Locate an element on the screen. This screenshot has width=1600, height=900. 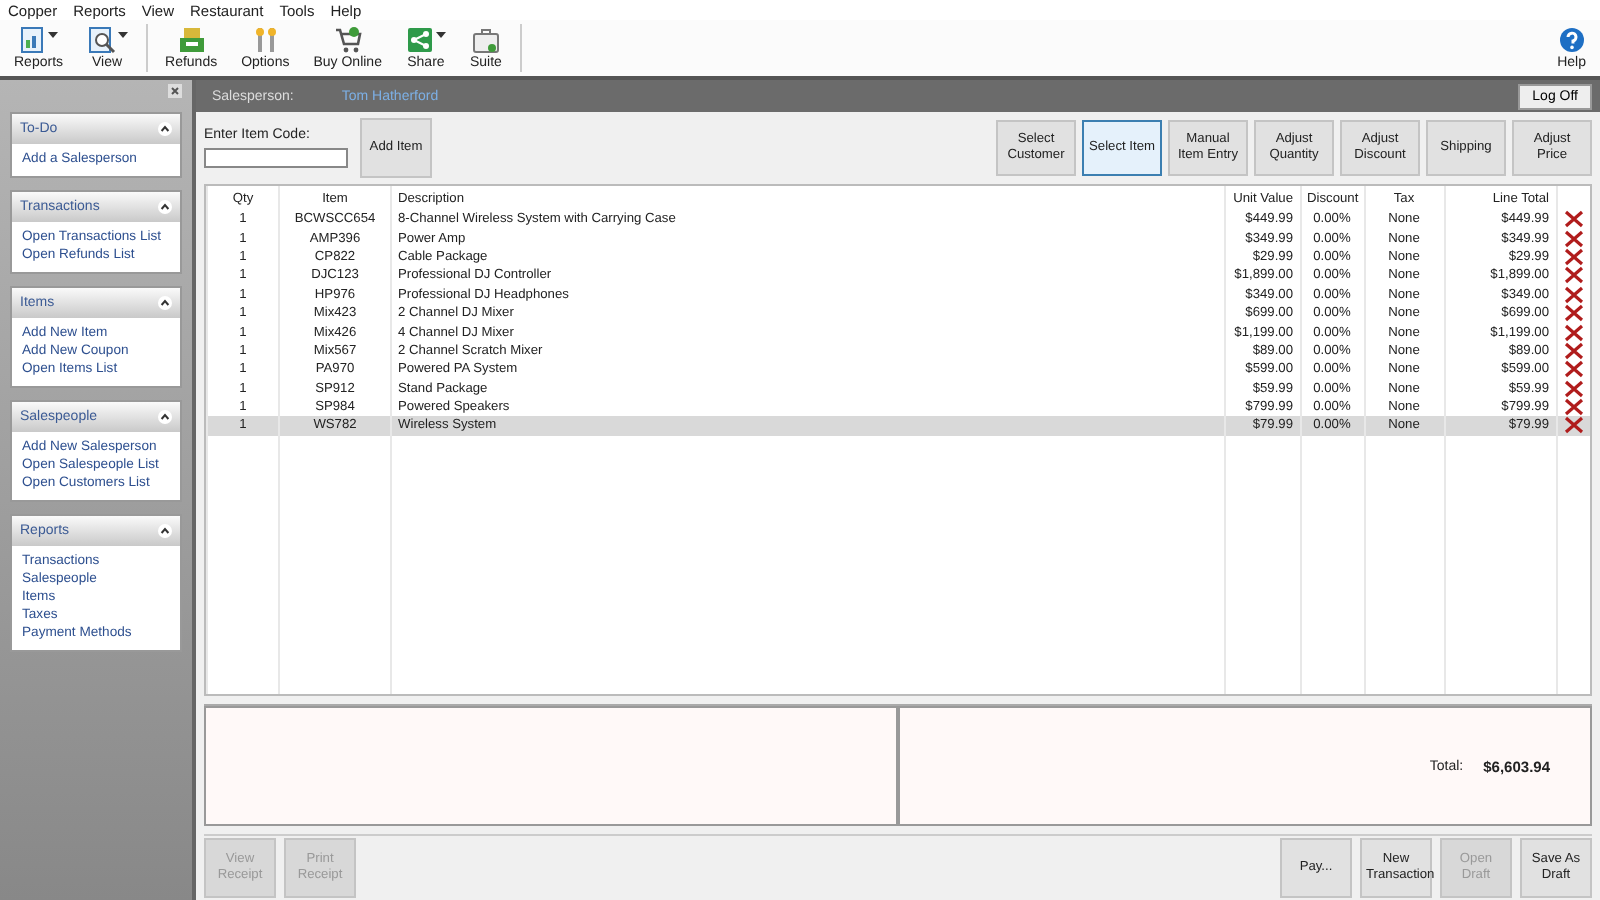
help-icon is located at coordinates (1571, 40).